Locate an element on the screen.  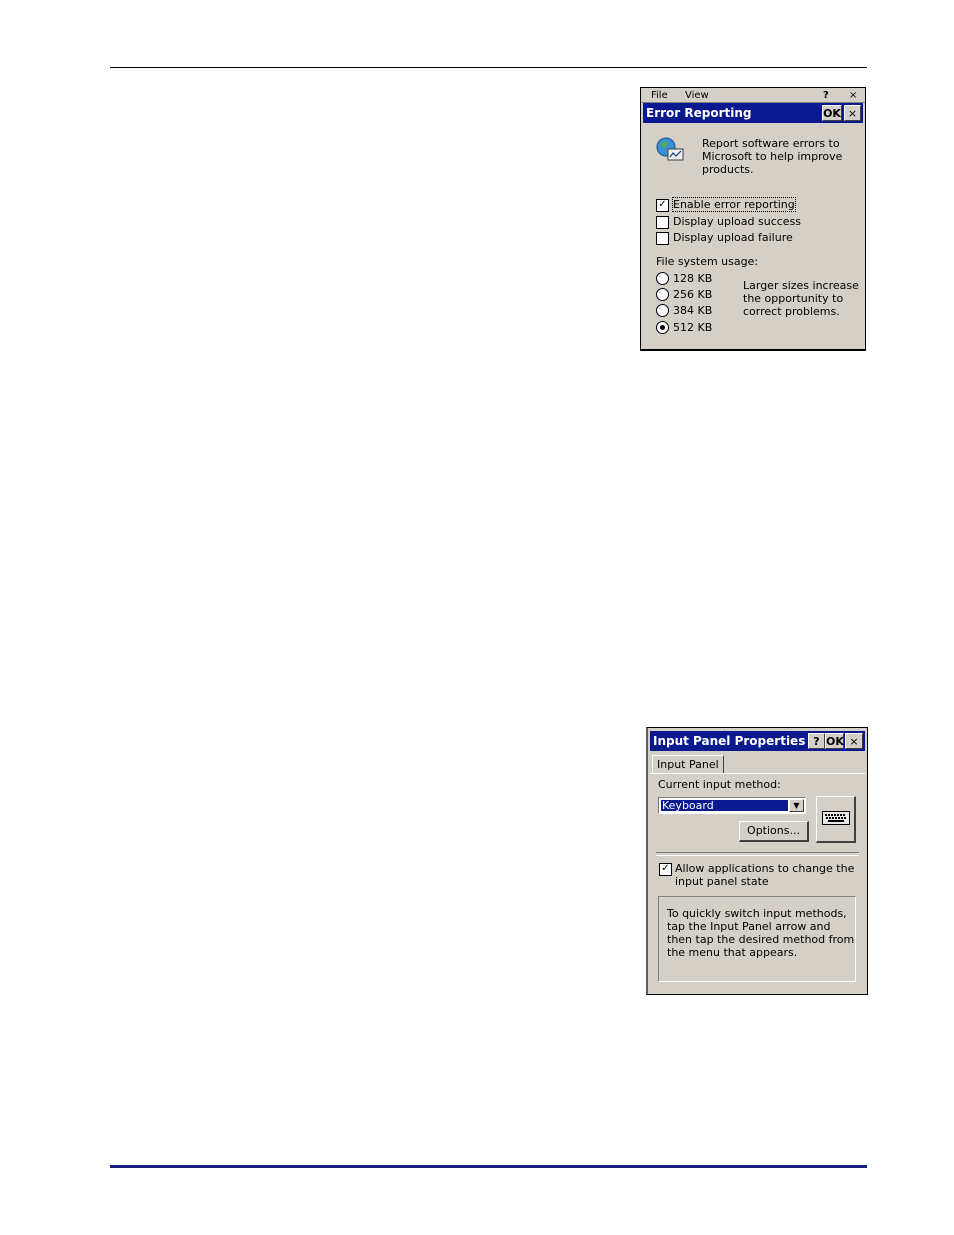
keyboard-button is located at coordinates (836, 819).